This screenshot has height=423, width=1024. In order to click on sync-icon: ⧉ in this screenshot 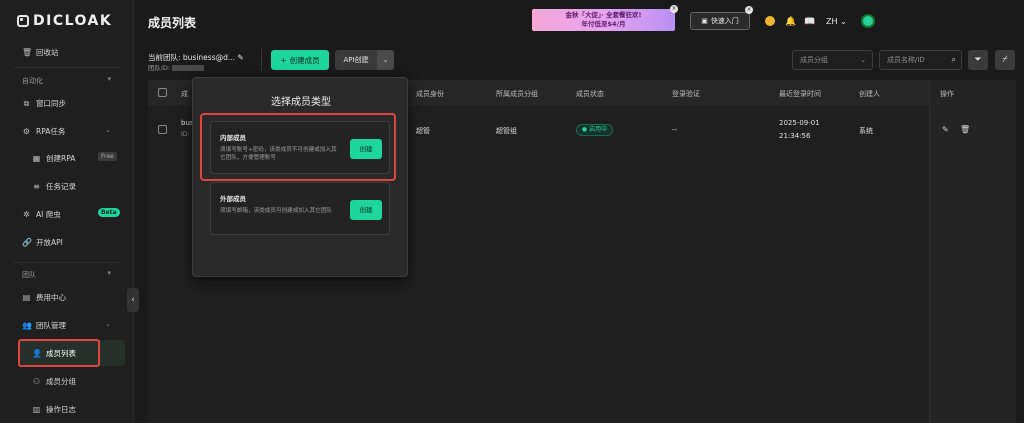, I will do `click(26, 103)`.